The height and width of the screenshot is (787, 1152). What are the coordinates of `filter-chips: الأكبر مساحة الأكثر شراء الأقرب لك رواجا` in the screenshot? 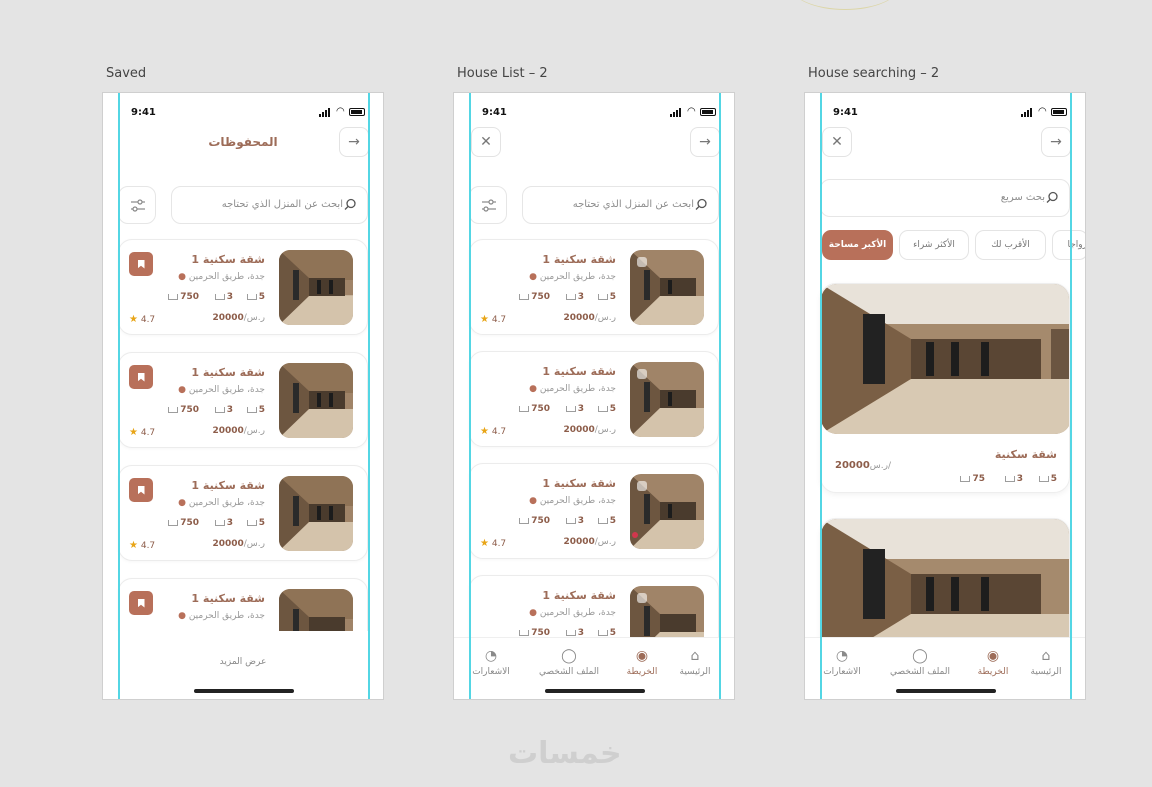 It's located at (952, 245).